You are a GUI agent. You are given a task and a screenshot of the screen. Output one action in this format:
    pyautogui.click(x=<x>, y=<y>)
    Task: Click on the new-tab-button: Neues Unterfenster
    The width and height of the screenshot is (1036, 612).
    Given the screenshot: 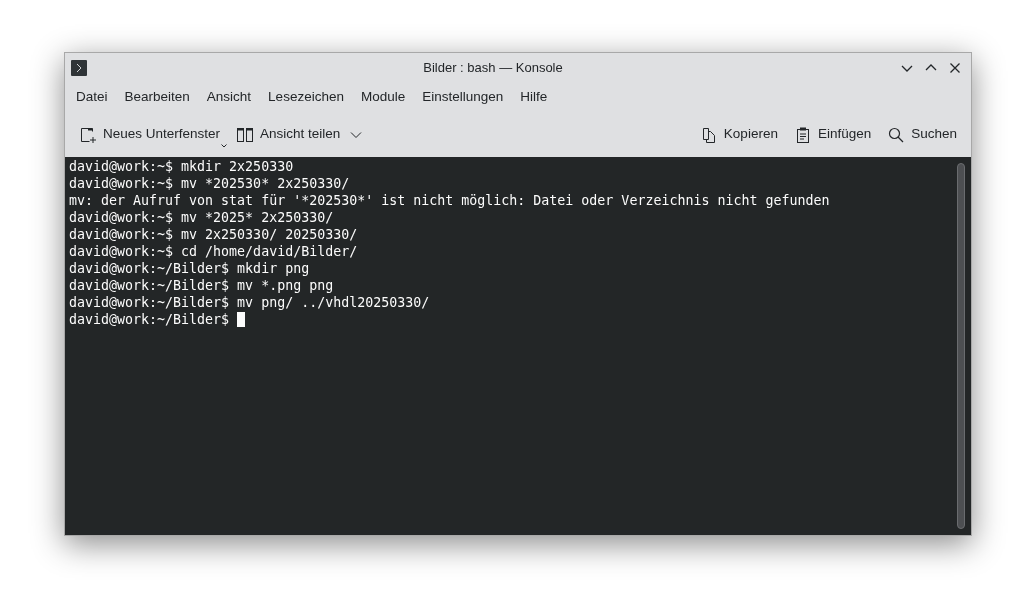 What is the action you would take?
    pyautogui.click(x=150, y=134)
    